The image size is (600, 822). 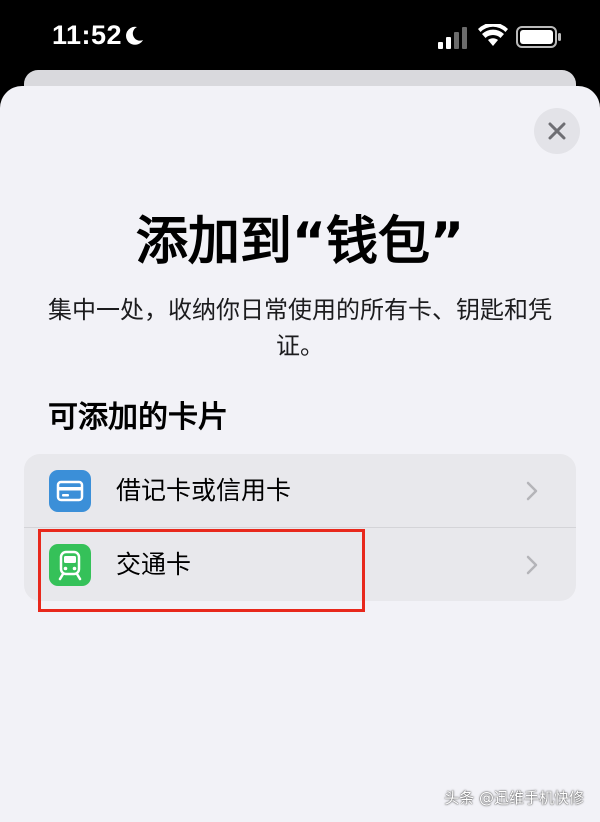 What do you see at coordinates (87, 35) in the screenshot?
I see `status-time: 11:52` at bounding box center [87, 35].